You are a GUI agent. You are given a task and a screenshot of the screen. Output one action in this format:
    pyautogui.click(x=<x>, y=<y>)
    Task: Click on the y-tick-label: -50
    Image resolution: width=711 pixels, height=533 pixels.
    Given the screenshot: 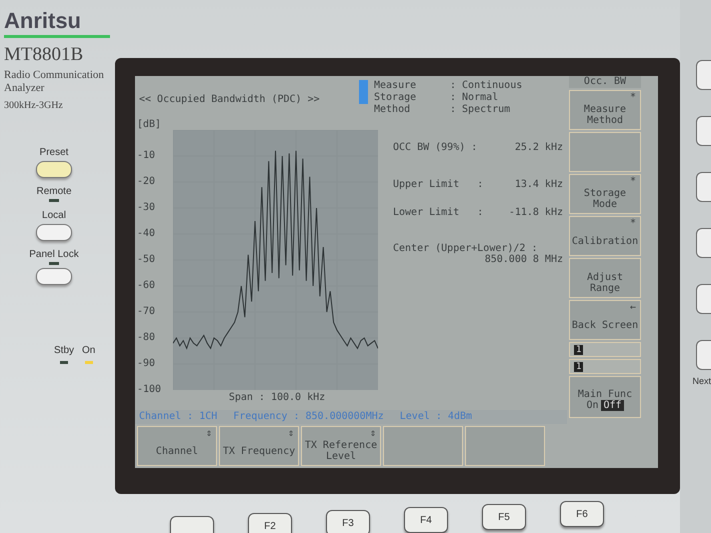 What is the action you would take?
    pyautogui.click(x=146, y=260)
    